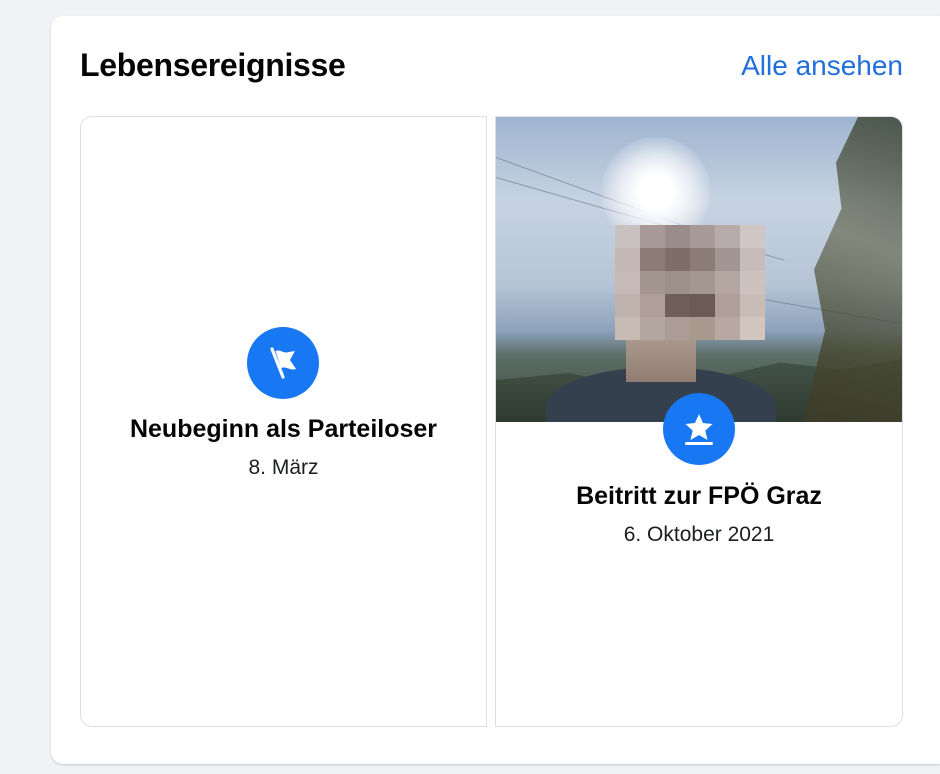 The height and width of the screenshot is (774, 940). Describe the element at coordinates (690, 282) in the screenshot. I see `pixelated-face` at that location.